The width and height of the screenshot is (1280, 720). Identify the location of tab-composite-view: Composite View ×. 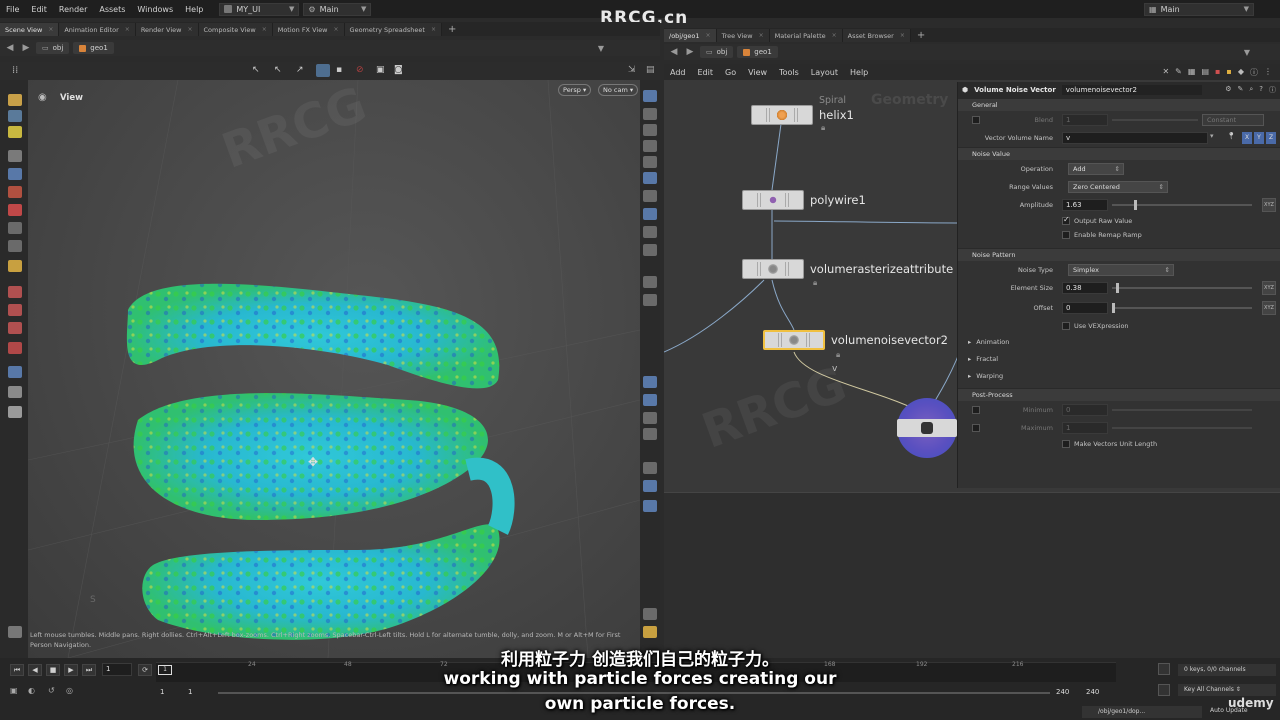
(235, 29).